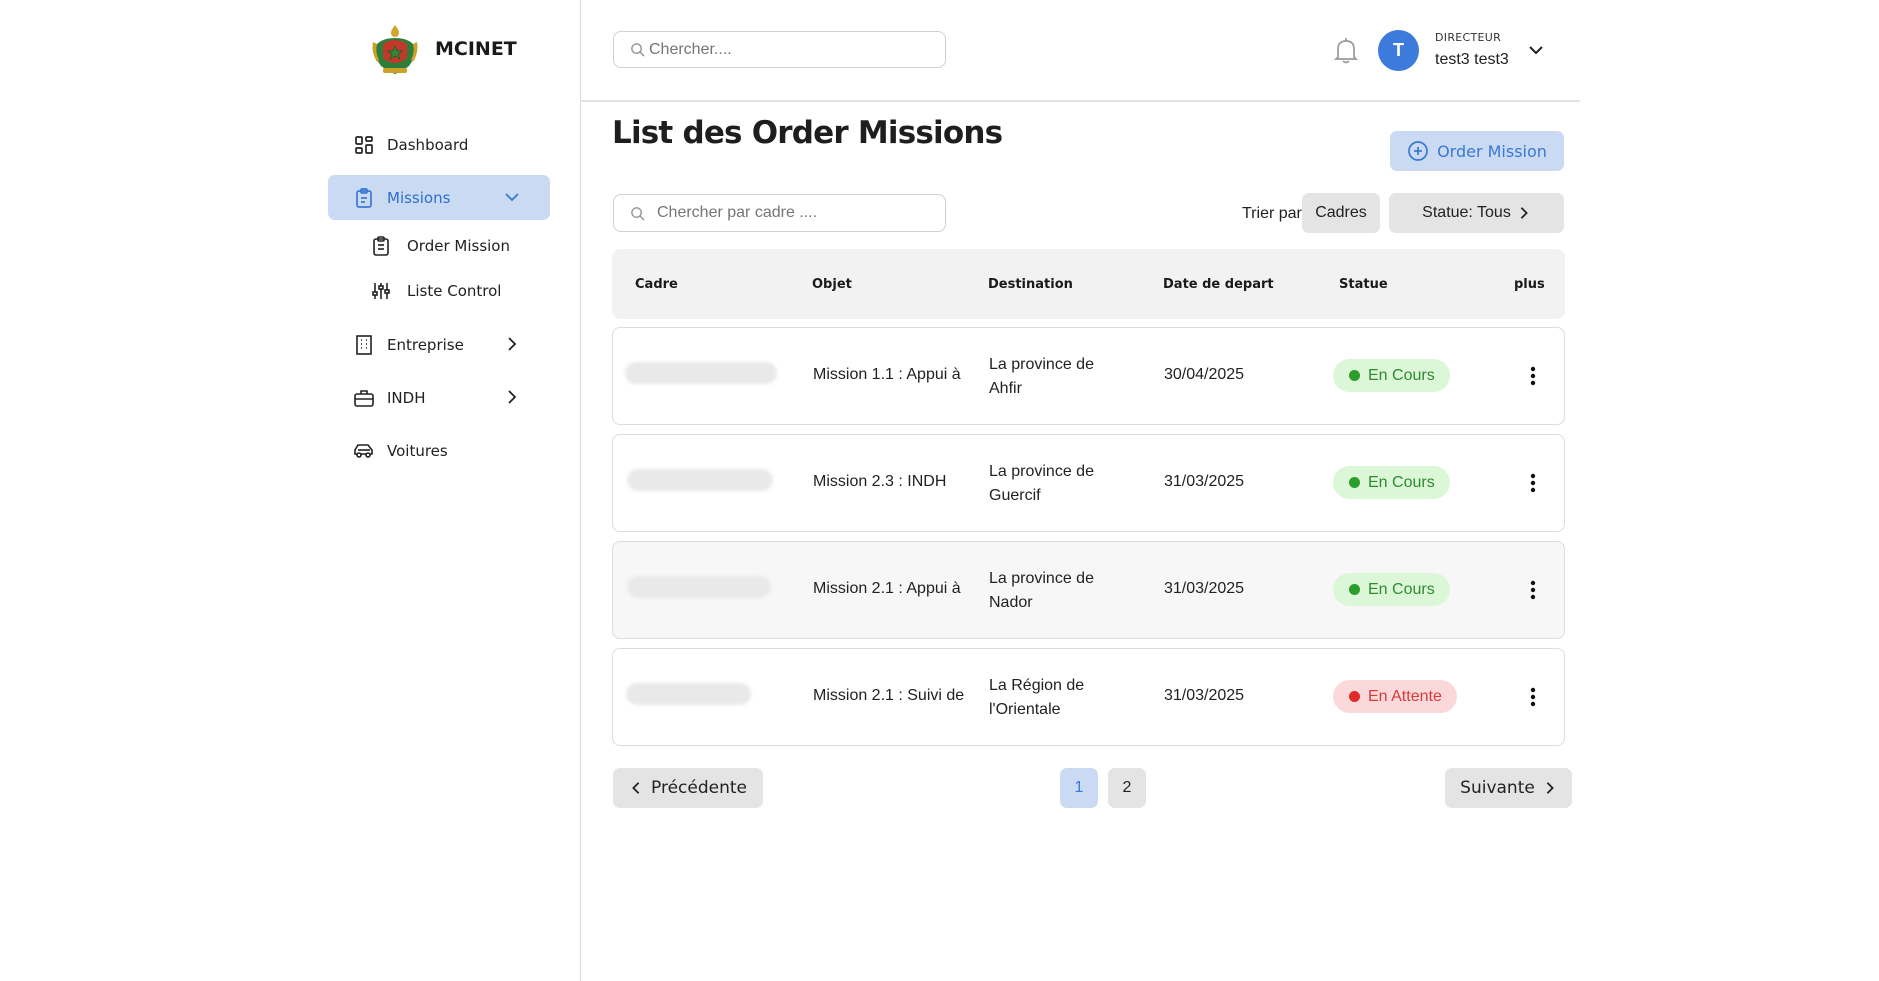  I want to click on sidebar-subitem-order-mission: Order Mission, so click(440, 246).